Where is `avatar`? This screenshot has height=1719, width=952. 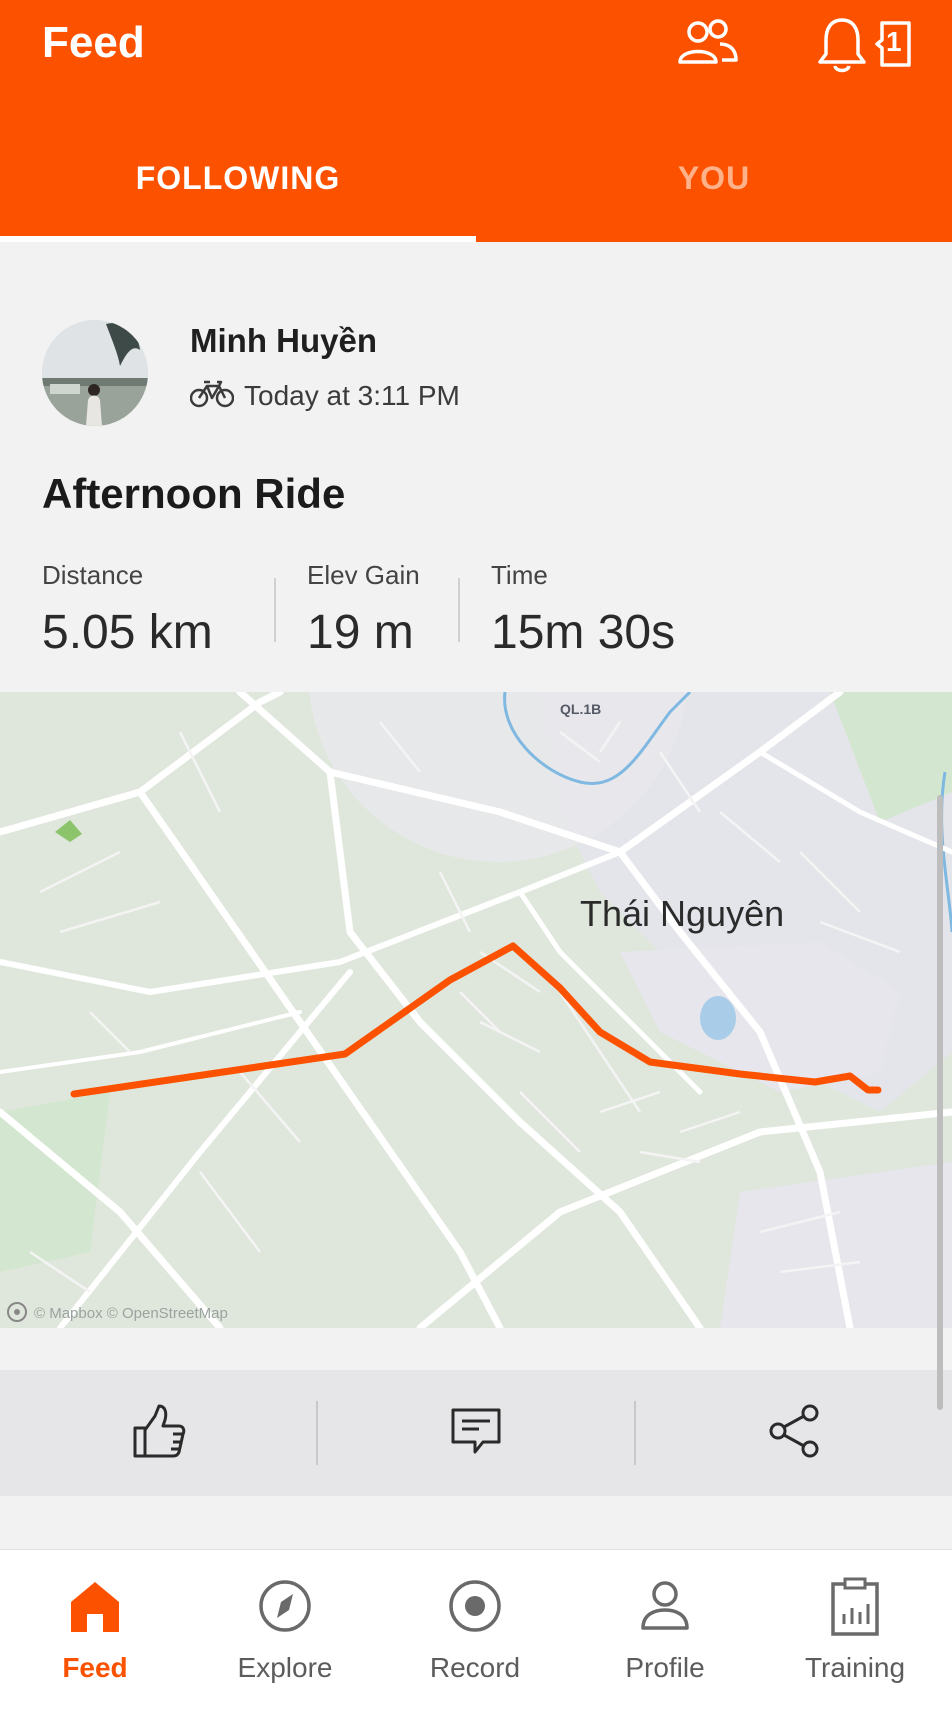 avatar is located at coordinates (95, 373).